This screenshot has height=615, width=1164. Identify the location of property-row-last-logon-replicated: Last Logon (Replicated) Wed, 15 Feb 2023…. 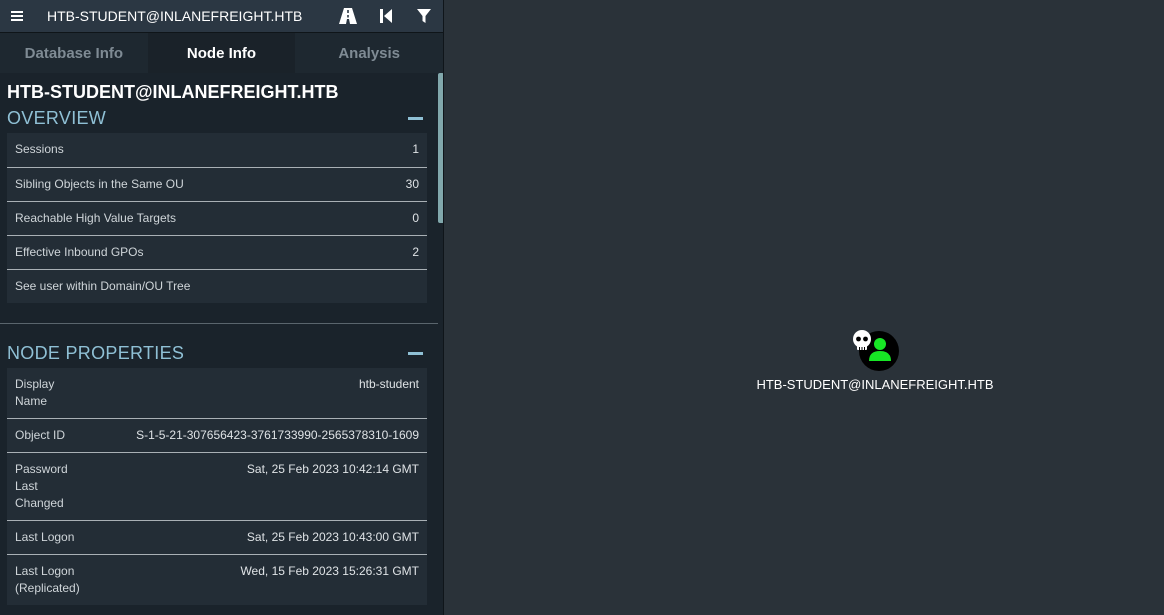
(217, 579).